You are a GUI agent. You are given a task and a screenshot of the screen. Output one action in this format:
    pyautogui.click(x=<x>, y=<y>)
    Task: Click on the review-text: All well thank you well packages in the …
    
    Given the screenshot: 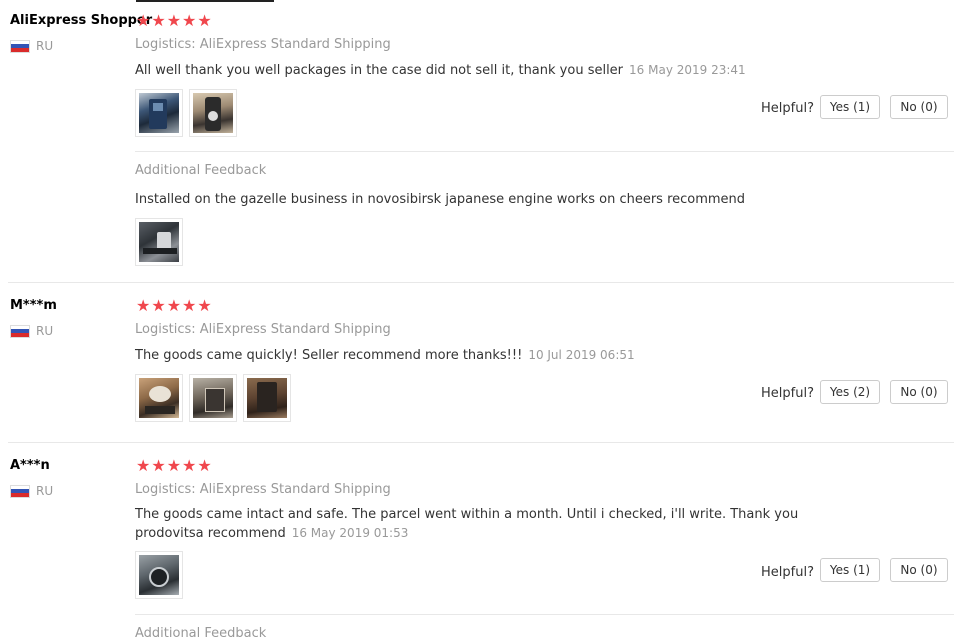 What is the action you would take?
    pyautogui.click(x=535, y=70)
    